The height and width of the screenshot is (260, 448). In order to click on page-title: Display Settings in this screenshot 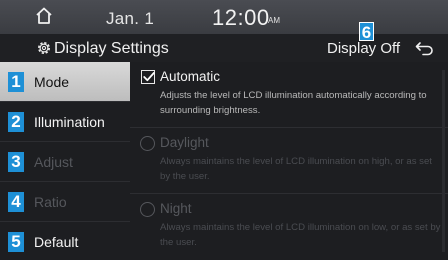, I will do `click(111, 48)`.